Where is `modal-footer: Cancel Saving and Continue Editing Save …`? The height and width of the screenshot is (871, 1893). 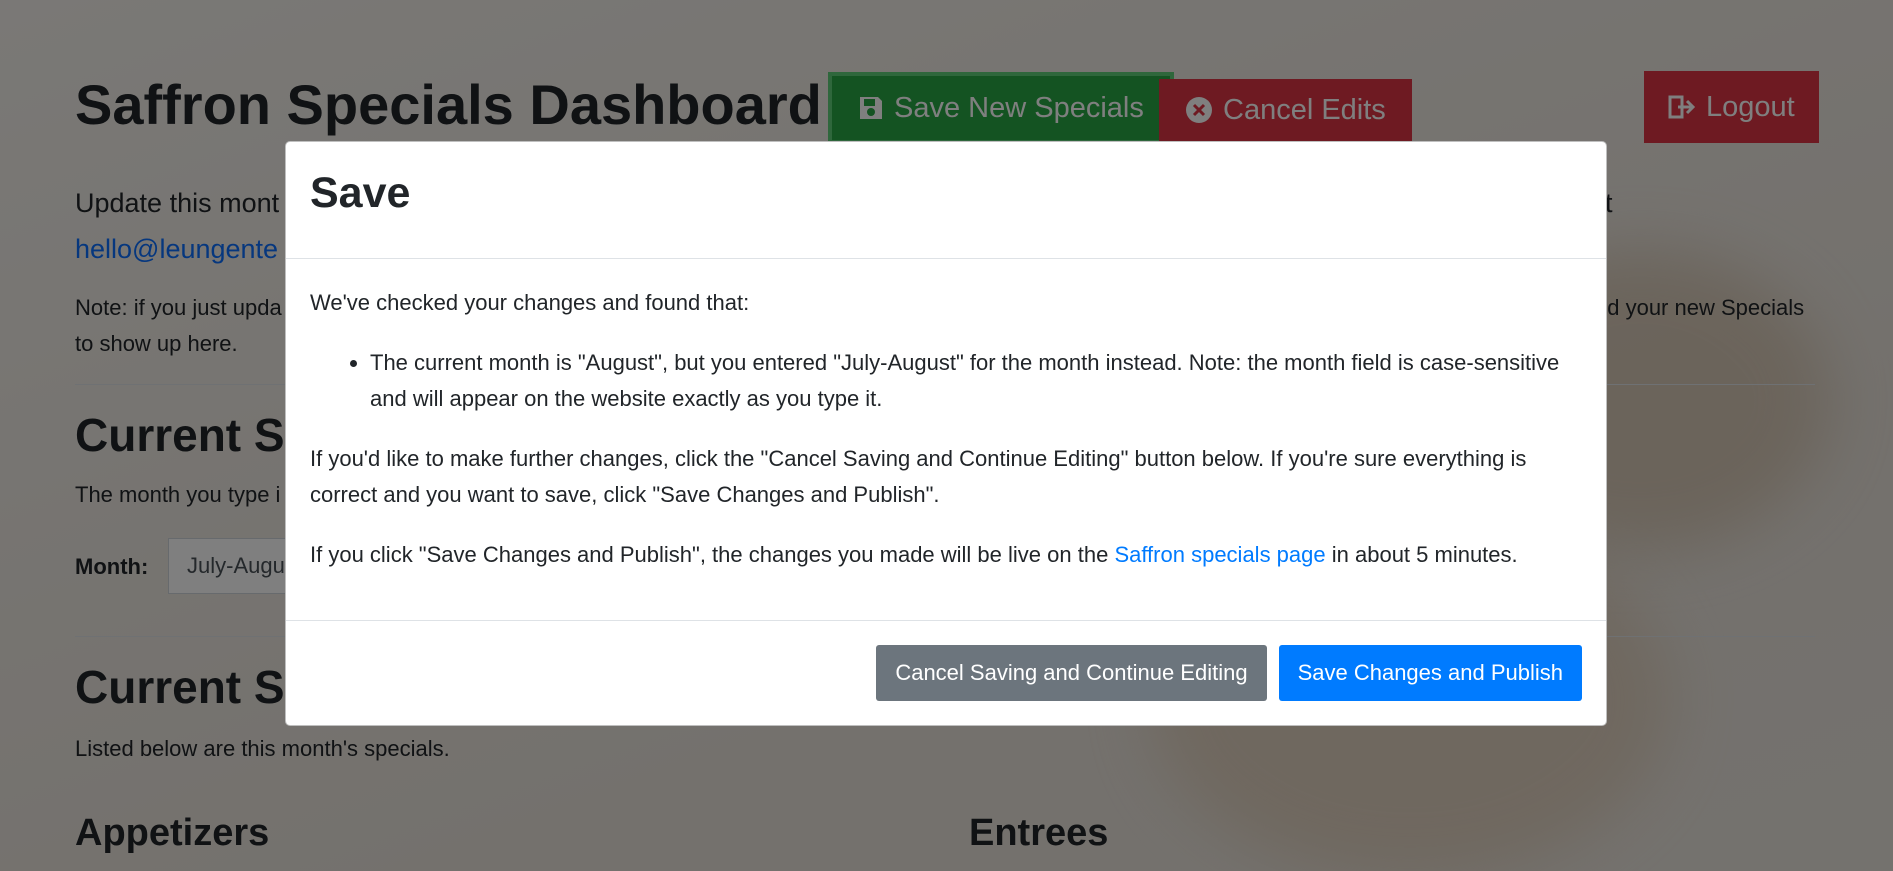
modal-footer: Cancel Saving and Continue Editing Save … is located at coordinates (946, 672).